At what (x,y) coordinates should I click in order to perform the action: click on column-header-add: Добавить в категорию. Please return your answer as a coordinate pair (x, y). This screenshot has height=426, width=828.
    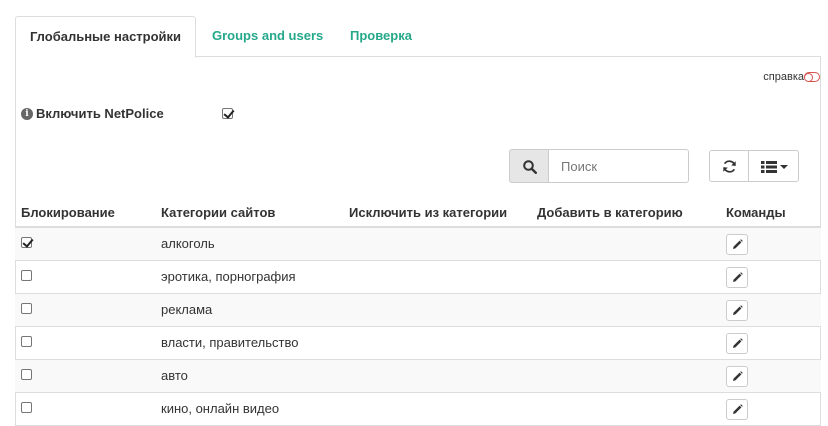
    Looking at the image, I should click on (610, 212).